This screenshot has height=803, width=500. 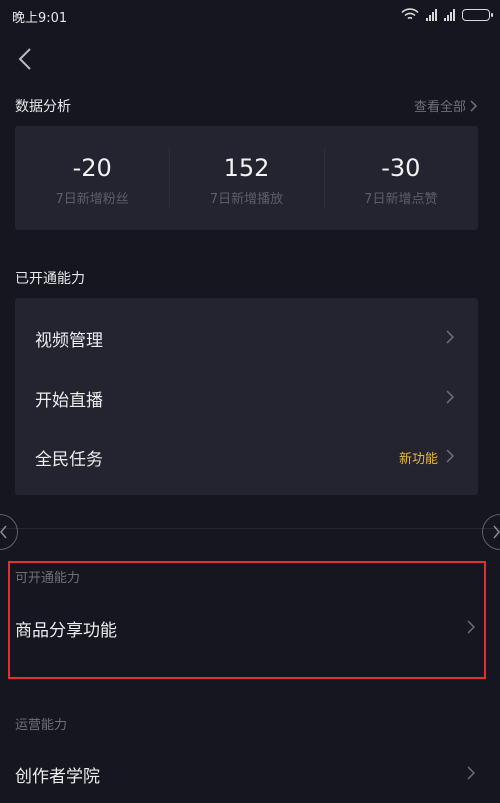 I want to click on stats-card: -20 7日新增粉丝 152 7日新增播放 -30 7日新增点赞, so click(x=246, y=178).